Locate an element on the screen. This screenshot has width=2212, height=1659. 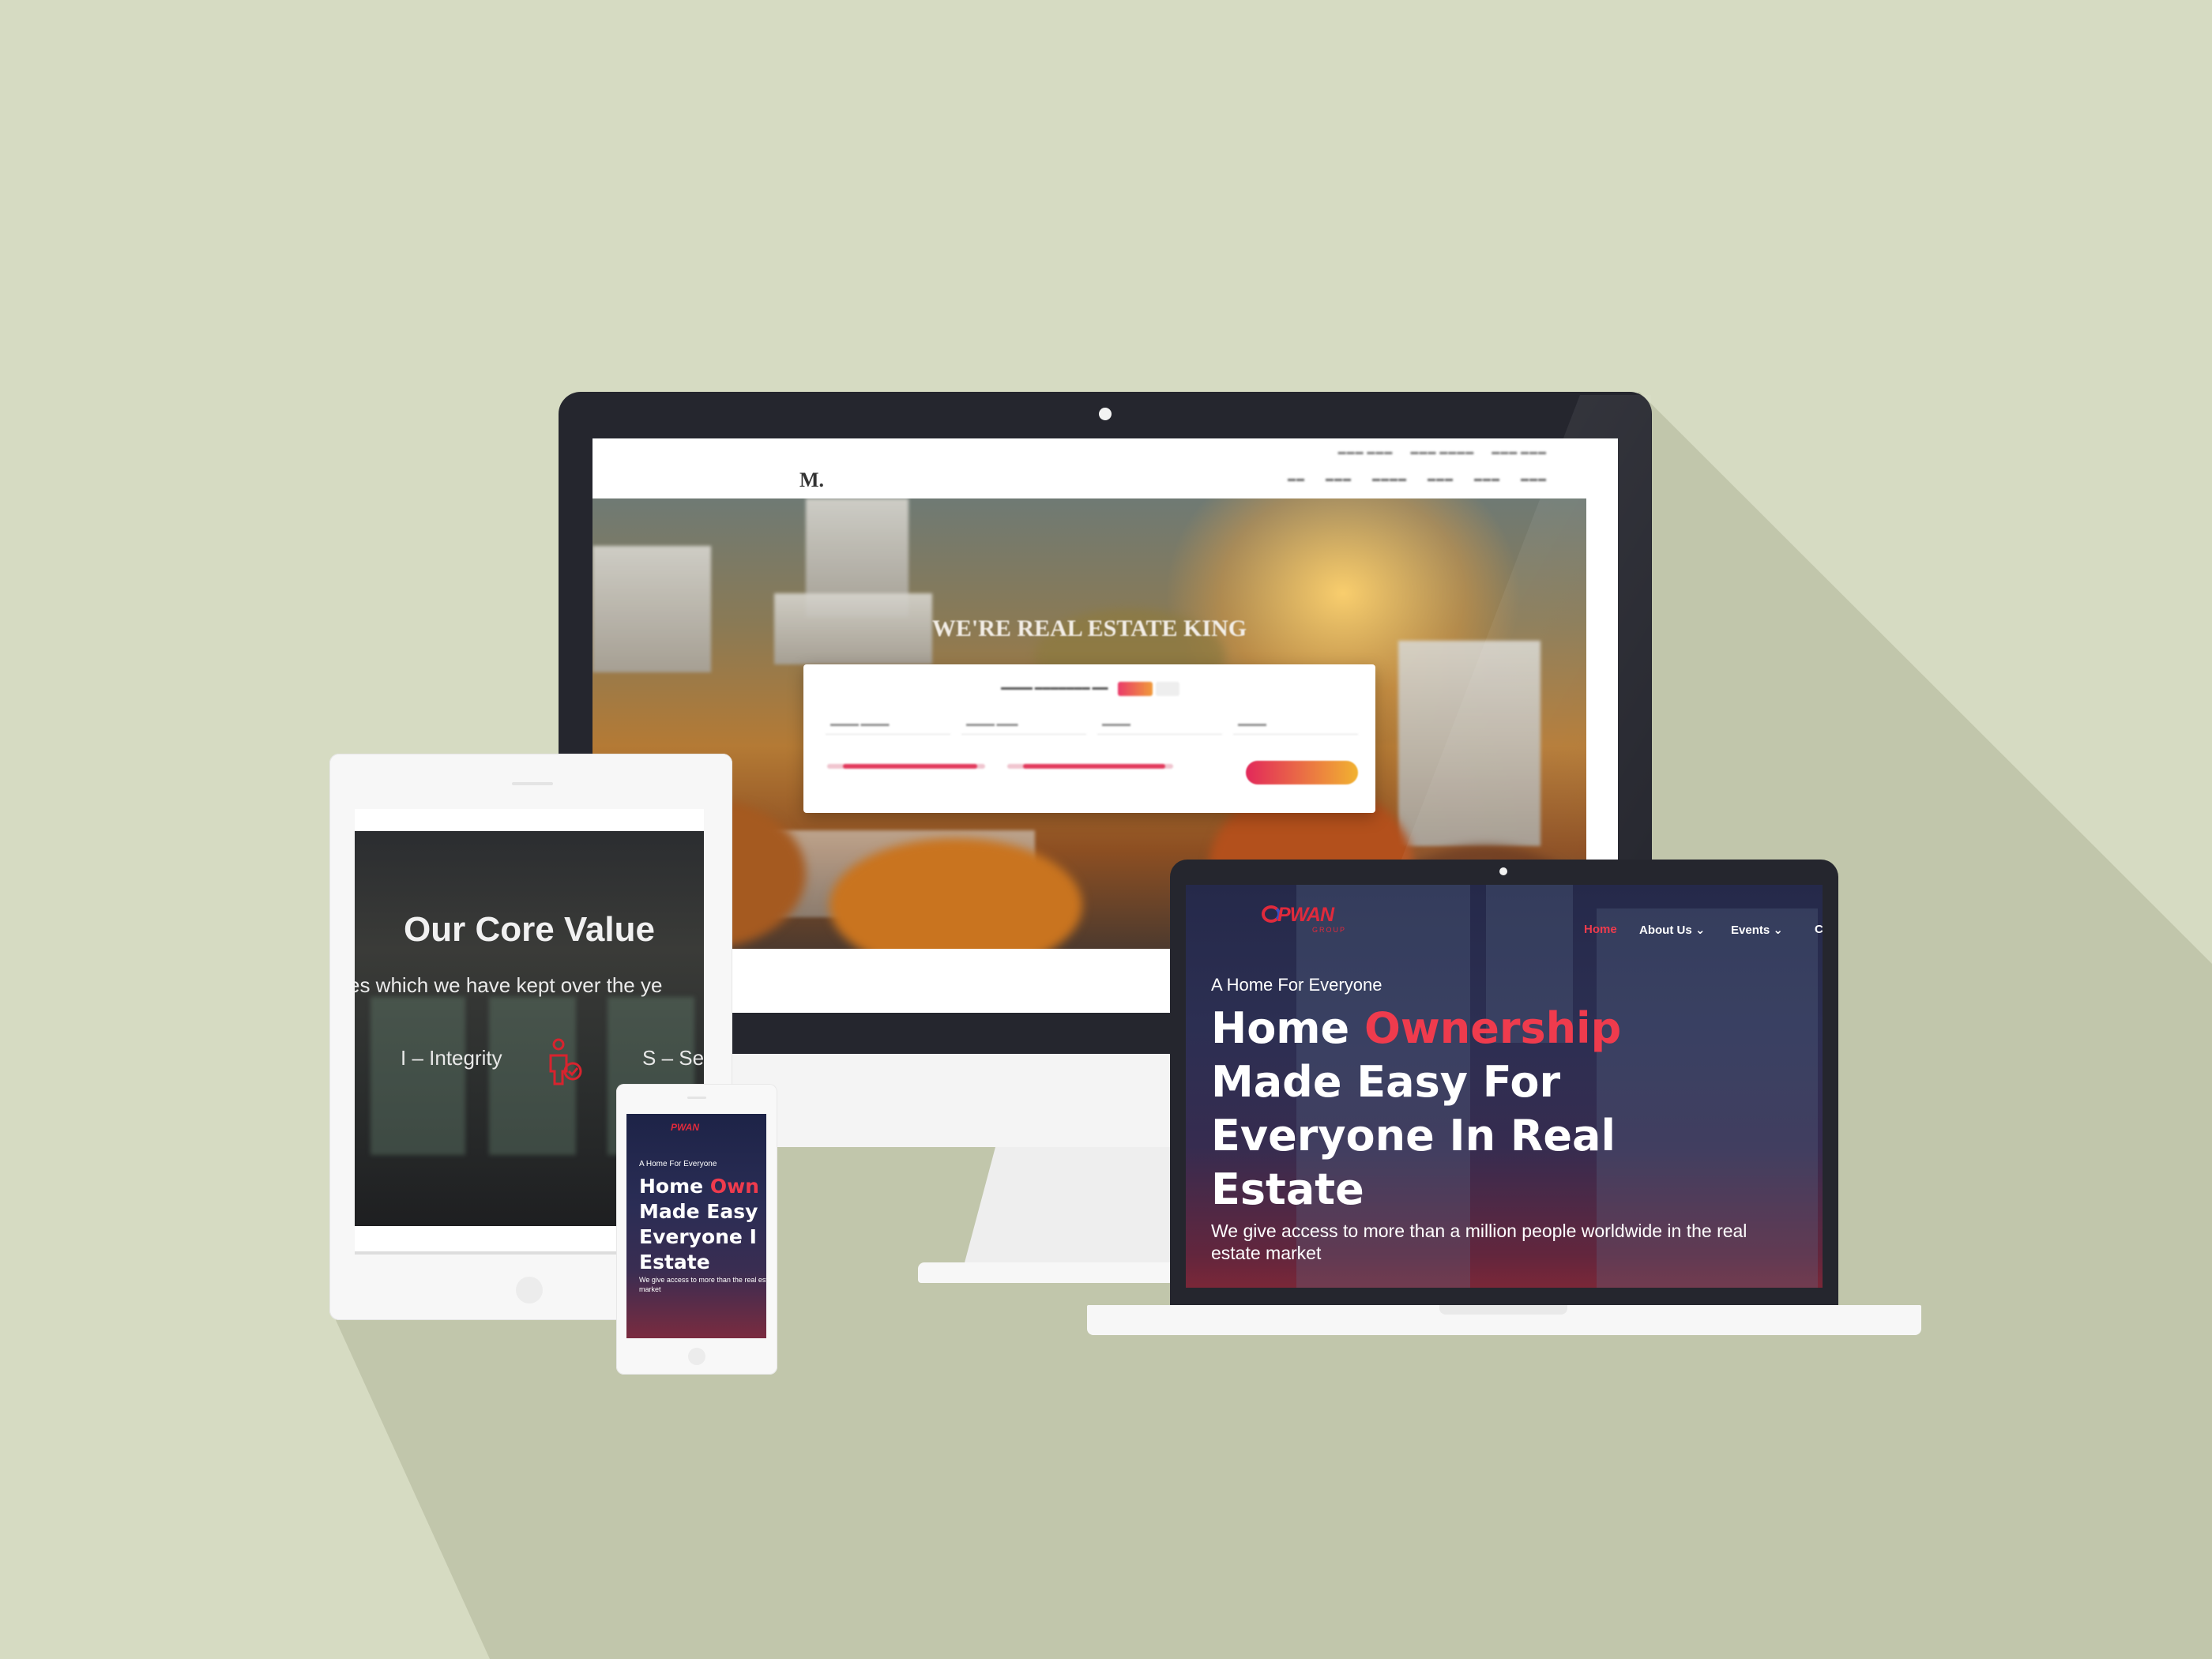
value-integrity: I – Integrity is located at coordinates (452, 1058).